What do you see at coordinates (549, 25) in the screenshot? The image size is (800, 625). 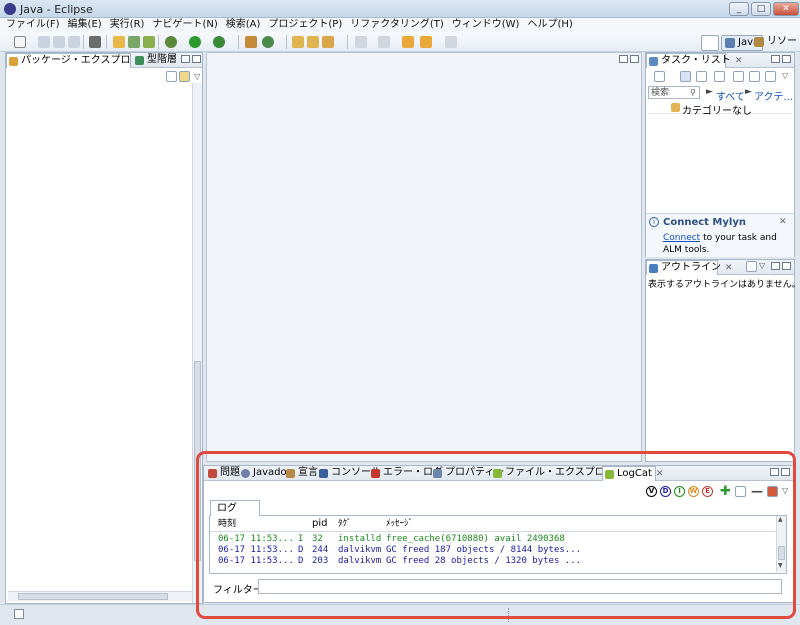 I see `menu-help: ヘルプ(H)` at bounding box center [549, 25].